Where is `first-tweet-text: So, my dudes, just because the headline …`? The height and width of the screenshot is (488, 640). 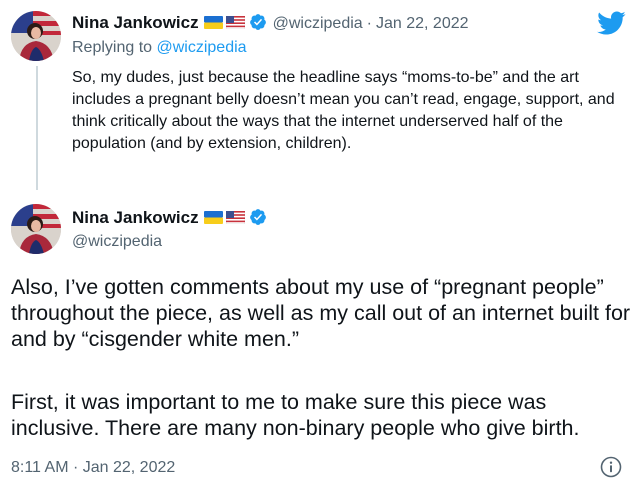
first-tweet-text: So, my dudes, just because the headline … is located at coordinates (343, 110).